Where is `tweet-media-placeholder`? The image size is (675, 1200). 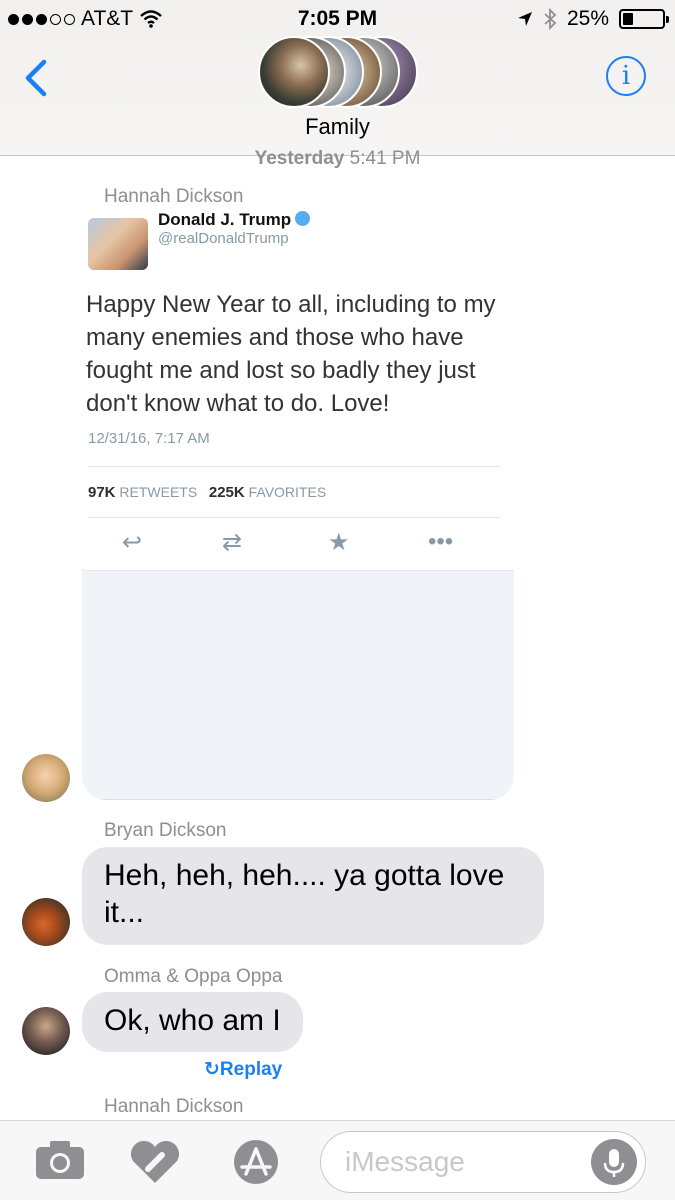 tweet-media-placeholder is located at coordinates (298, 685).